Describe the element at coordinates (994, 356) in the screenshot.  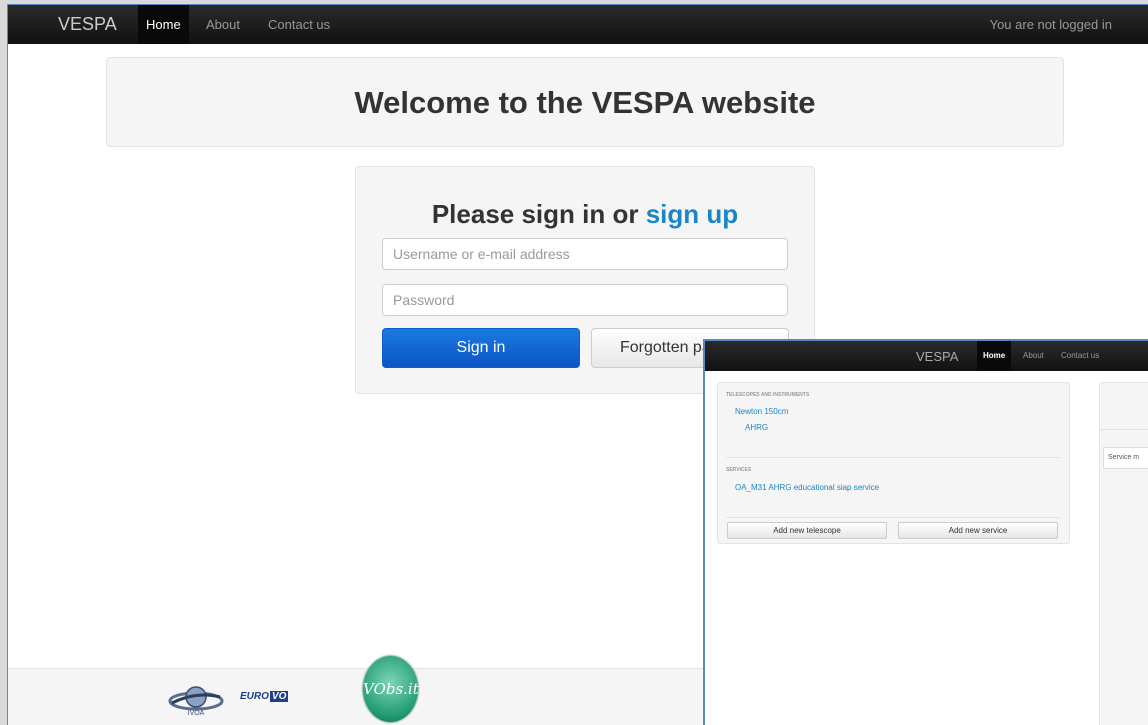
I see `overlay-nav-home: Home` at that location.